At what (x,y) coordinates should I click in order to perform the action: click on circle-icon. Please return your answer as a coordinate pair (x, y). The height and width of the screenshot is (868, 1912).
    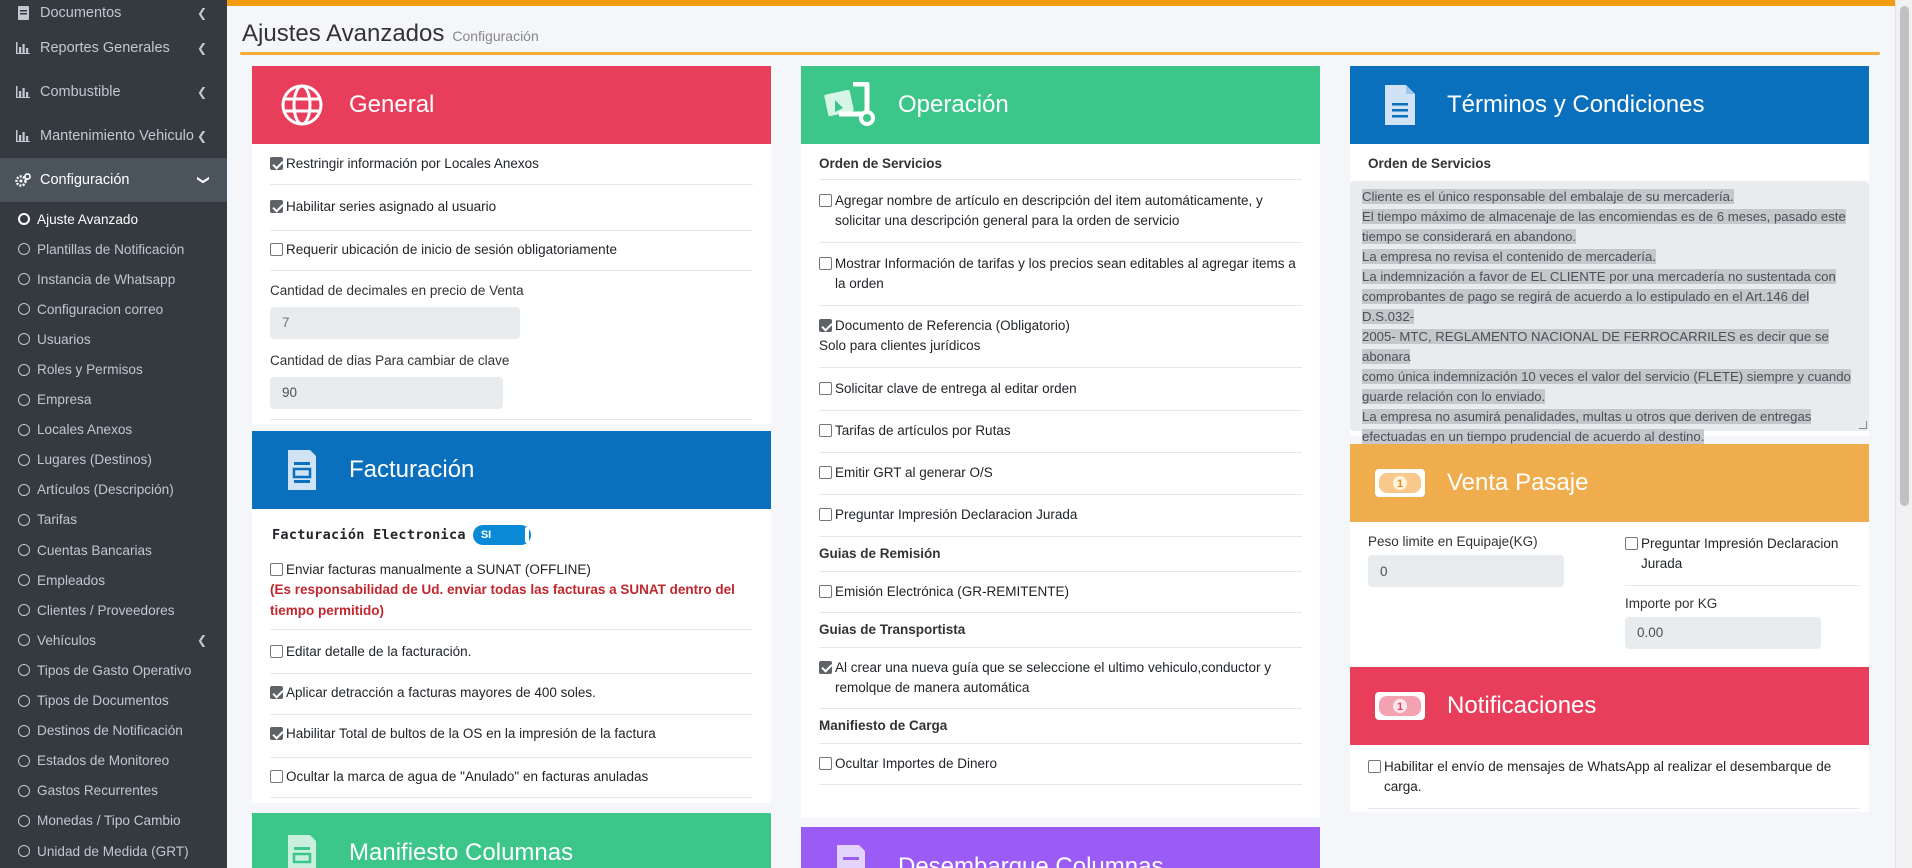
    Looking at the image, I should click on (24, 820).